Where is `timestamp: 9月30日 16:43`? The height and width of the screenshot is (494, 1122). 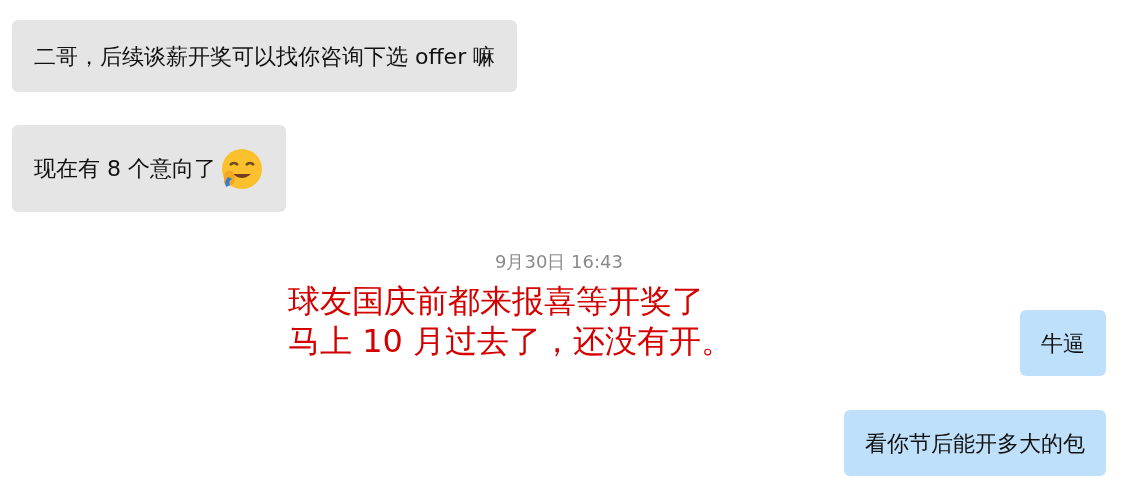
timestamp: 9月30日 16:43 is located at coordinates (559, 262).